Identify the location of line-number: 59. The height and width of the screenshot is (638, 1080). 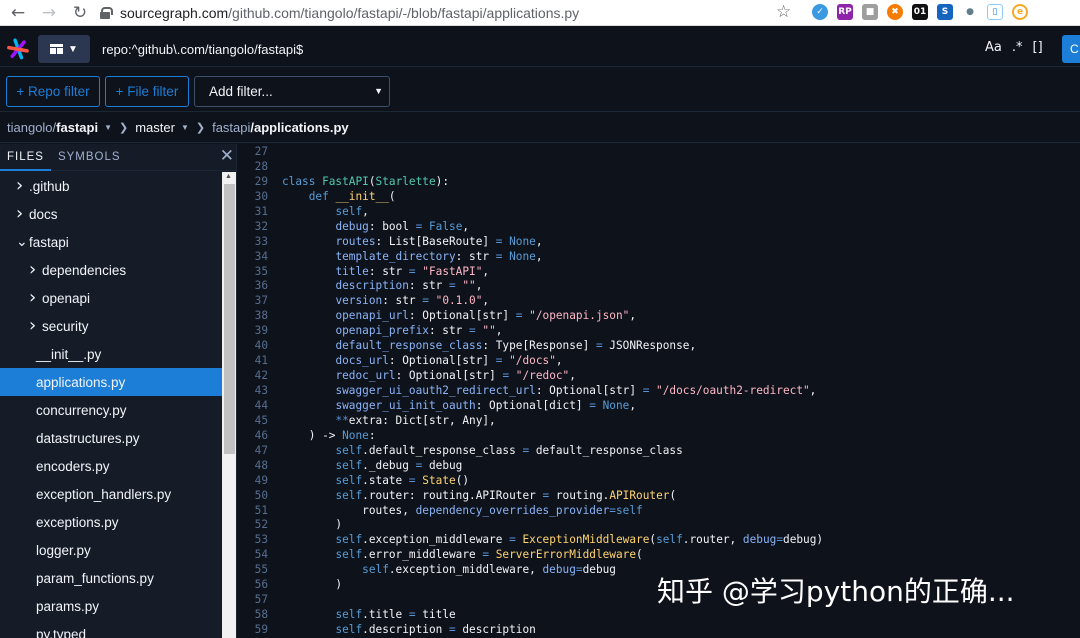
(253, 630).